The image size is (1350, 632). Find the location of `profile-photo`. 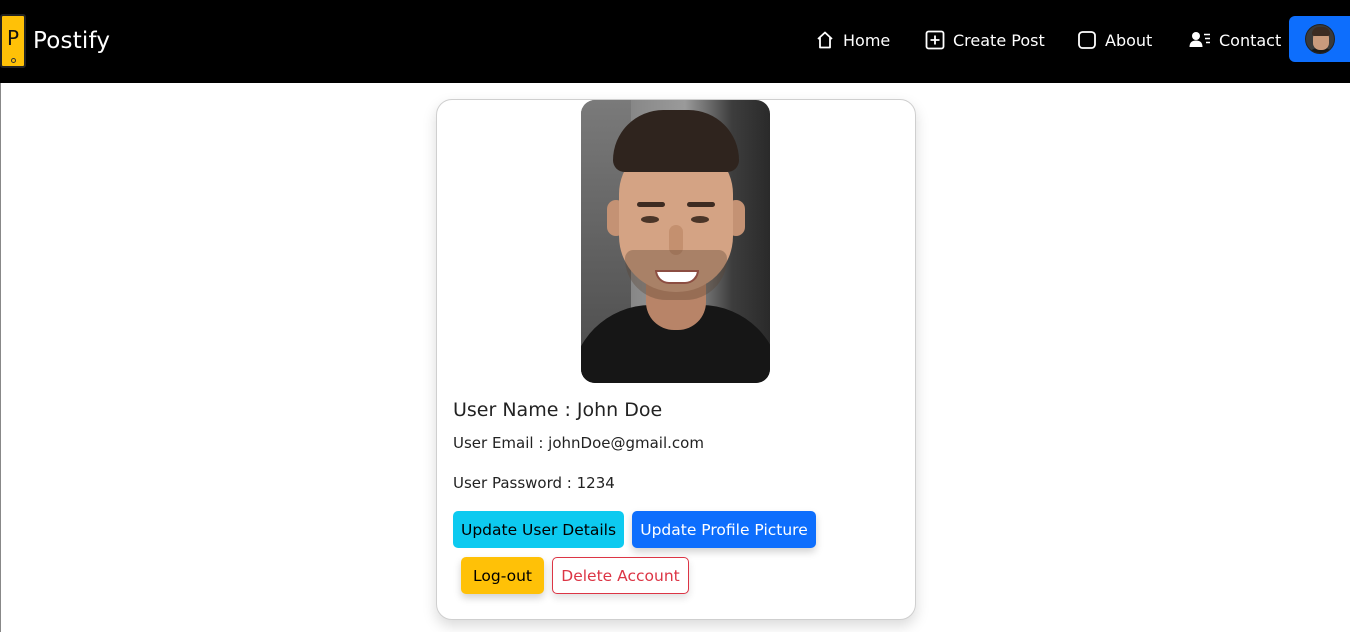

profile-photo is located at coordinates (675, 241).